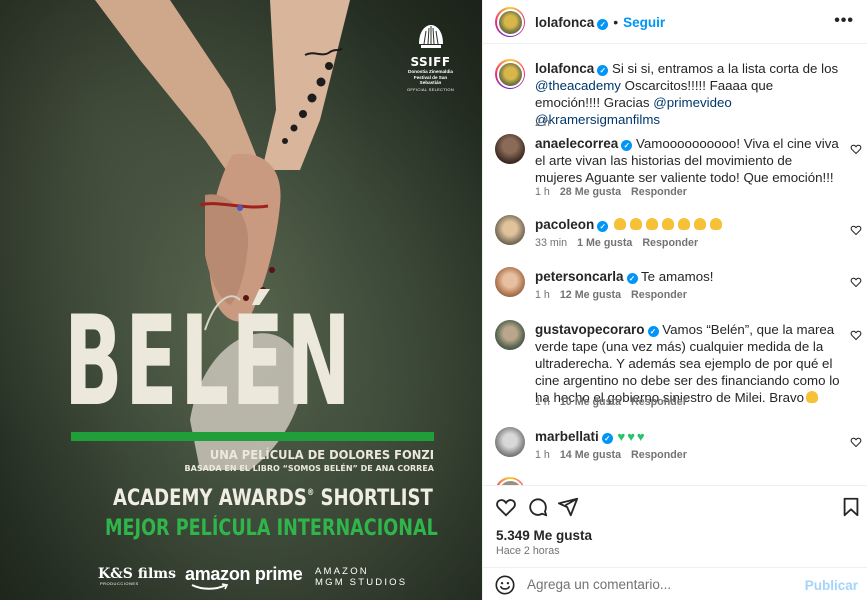  Describe the element at coordinates (851, 507) in the screenshot. I see `save-bookmark-icon` at that location.